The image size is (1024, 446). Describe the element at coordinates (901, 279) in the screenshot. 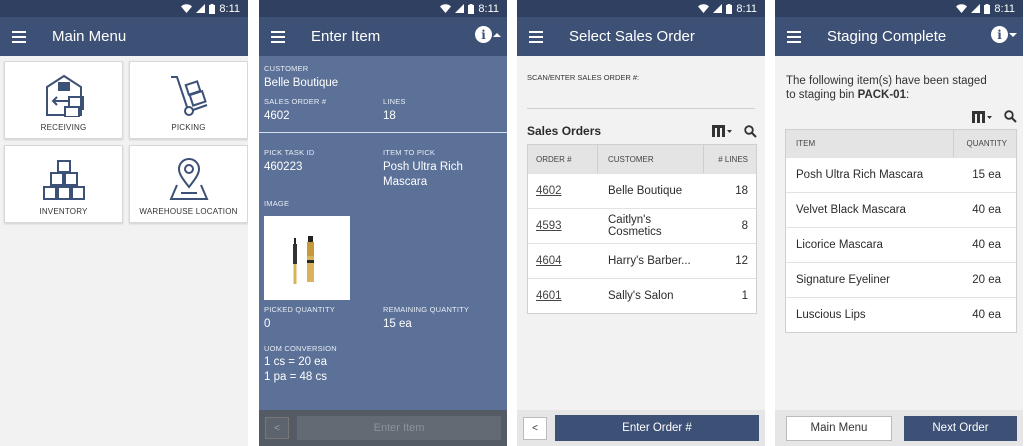

I see `table-row: Signature Eyeliner 20 ea` at that location.